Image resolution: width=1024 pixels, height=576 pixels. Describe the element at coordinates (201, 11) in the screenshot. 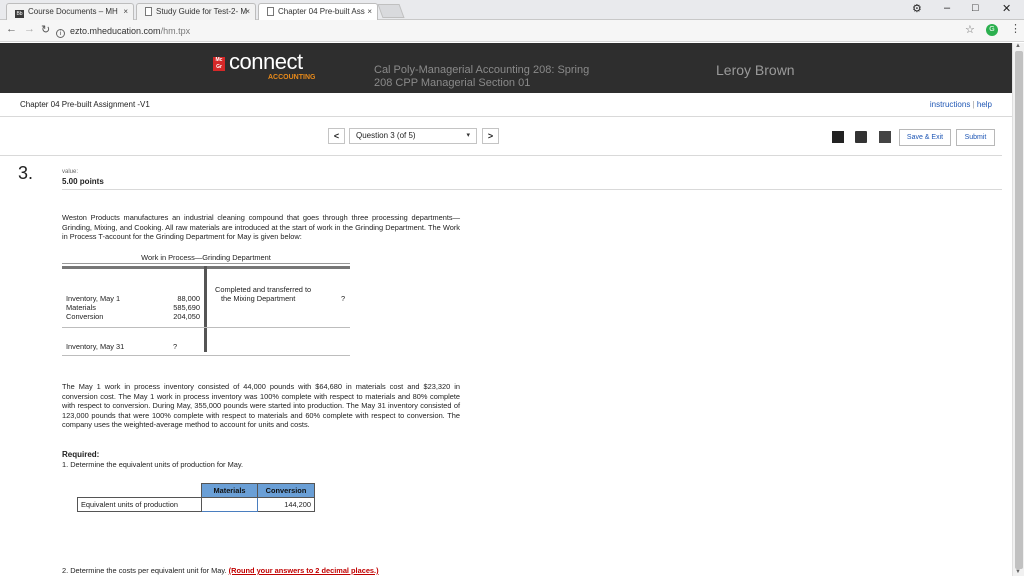

I see `tab-label: Study Guide for Test-2- M` at that location.